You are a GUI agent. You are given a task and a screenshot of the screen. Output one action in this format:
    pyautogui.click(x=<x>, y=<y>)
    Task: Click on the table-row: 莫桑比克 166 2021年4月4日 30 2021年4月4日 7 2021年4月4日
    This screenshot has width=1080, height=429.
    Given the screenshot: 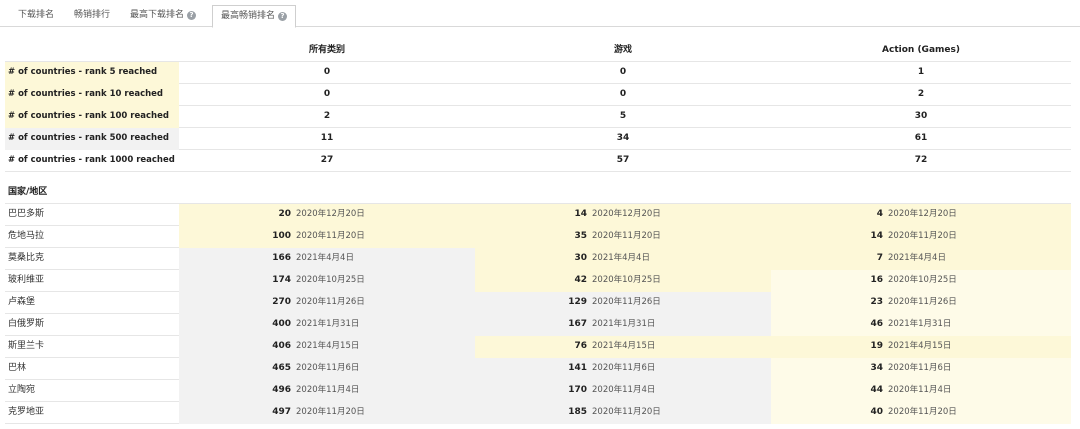 What is the action you would take?
    pyautogui.click(x=538, y=259)
    